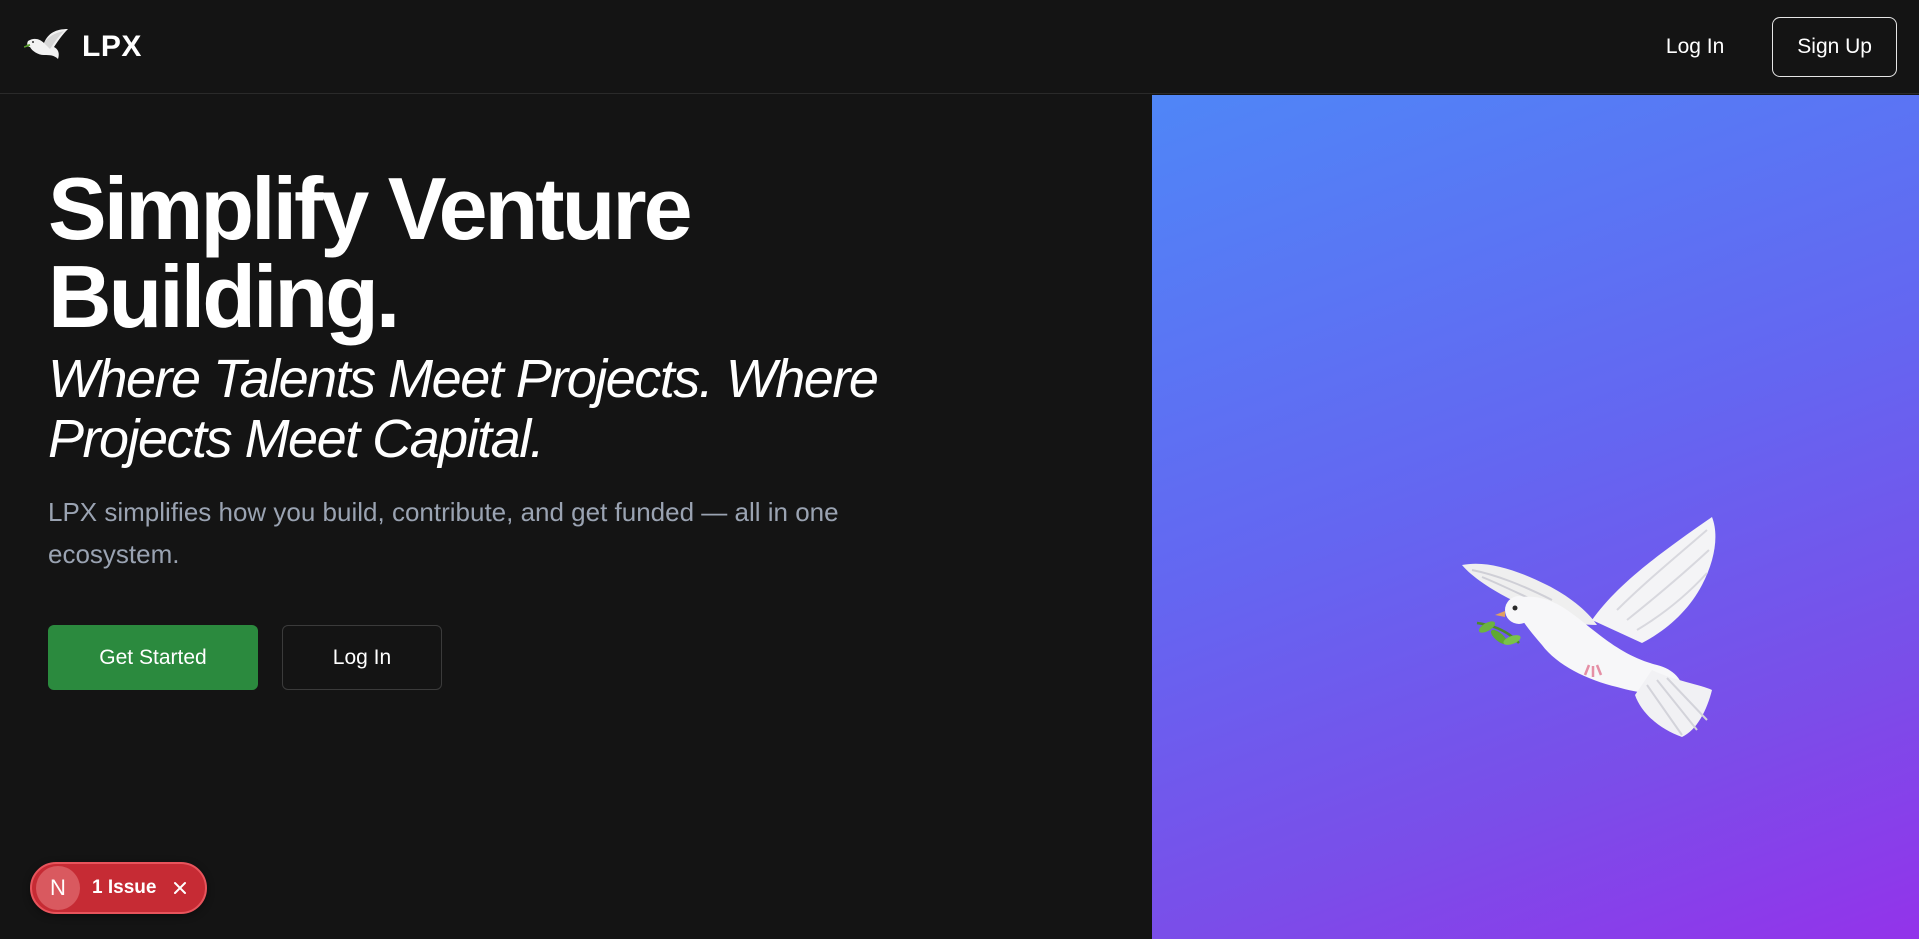 This screenshot has height=939, width=1919. What do you see at coordinates (153, 657) in the screenshot?
I see `get-started-button: Get Started` at bounding box center [153, 657].